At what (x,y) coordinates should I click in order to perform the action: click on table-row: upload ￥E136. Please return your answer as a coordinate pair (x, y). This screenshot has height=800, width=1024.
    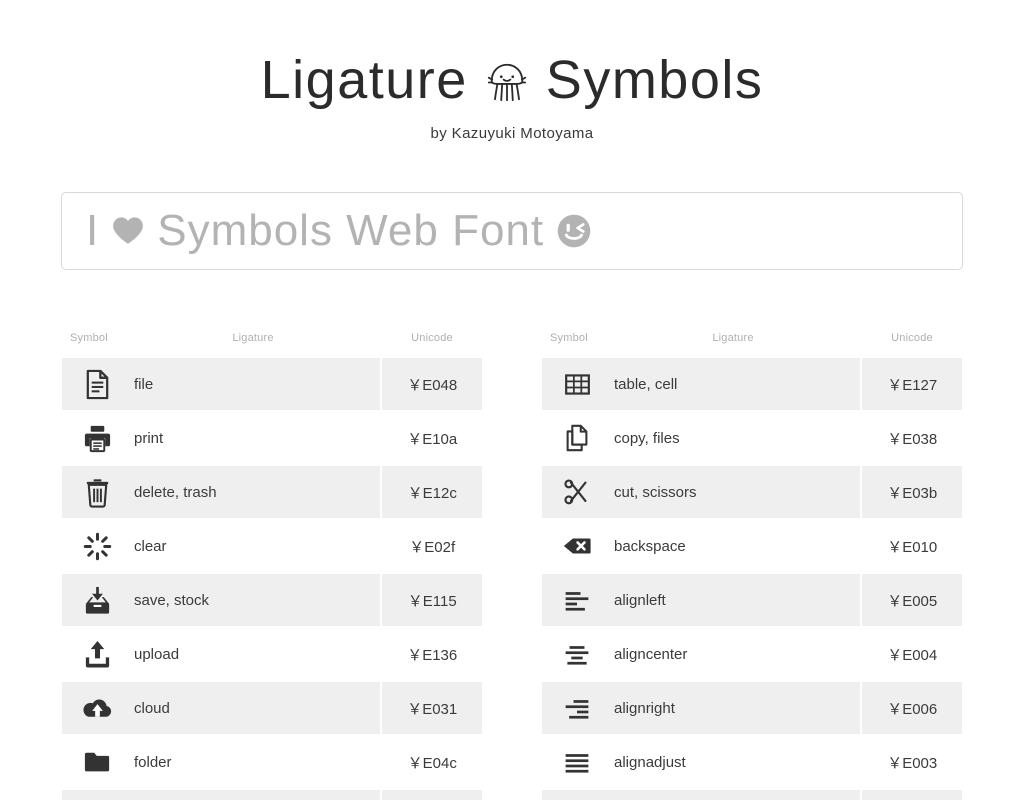
    Looking at the image, I should click on (272, 654).